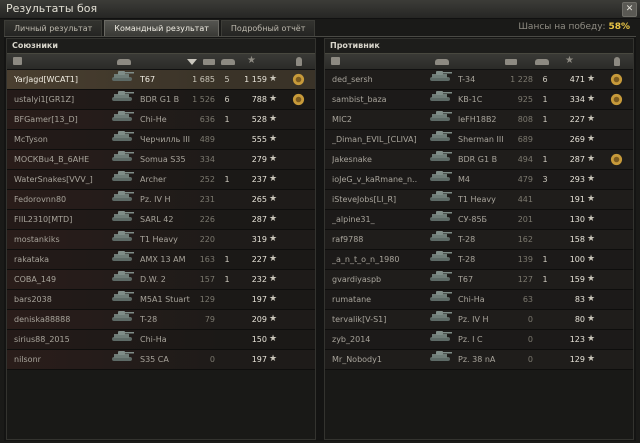 This screenshot has width=640, height=443. Describe the element at coordinates (161, 120) in the screenshot. I see `player-row: BFGamer[13_D] Chi-He 636 1 528 ★` at that location.